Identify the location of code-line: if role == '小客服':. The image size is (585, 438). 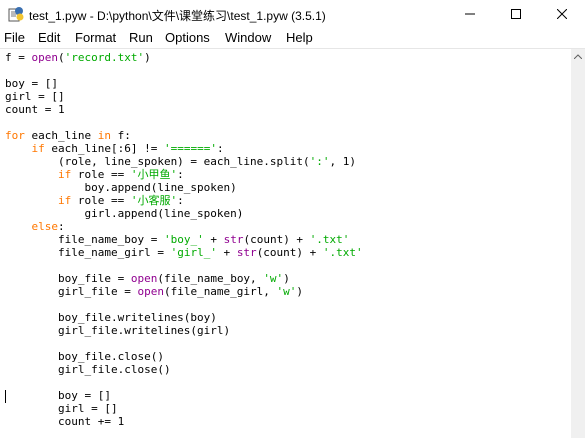
(94, 200).